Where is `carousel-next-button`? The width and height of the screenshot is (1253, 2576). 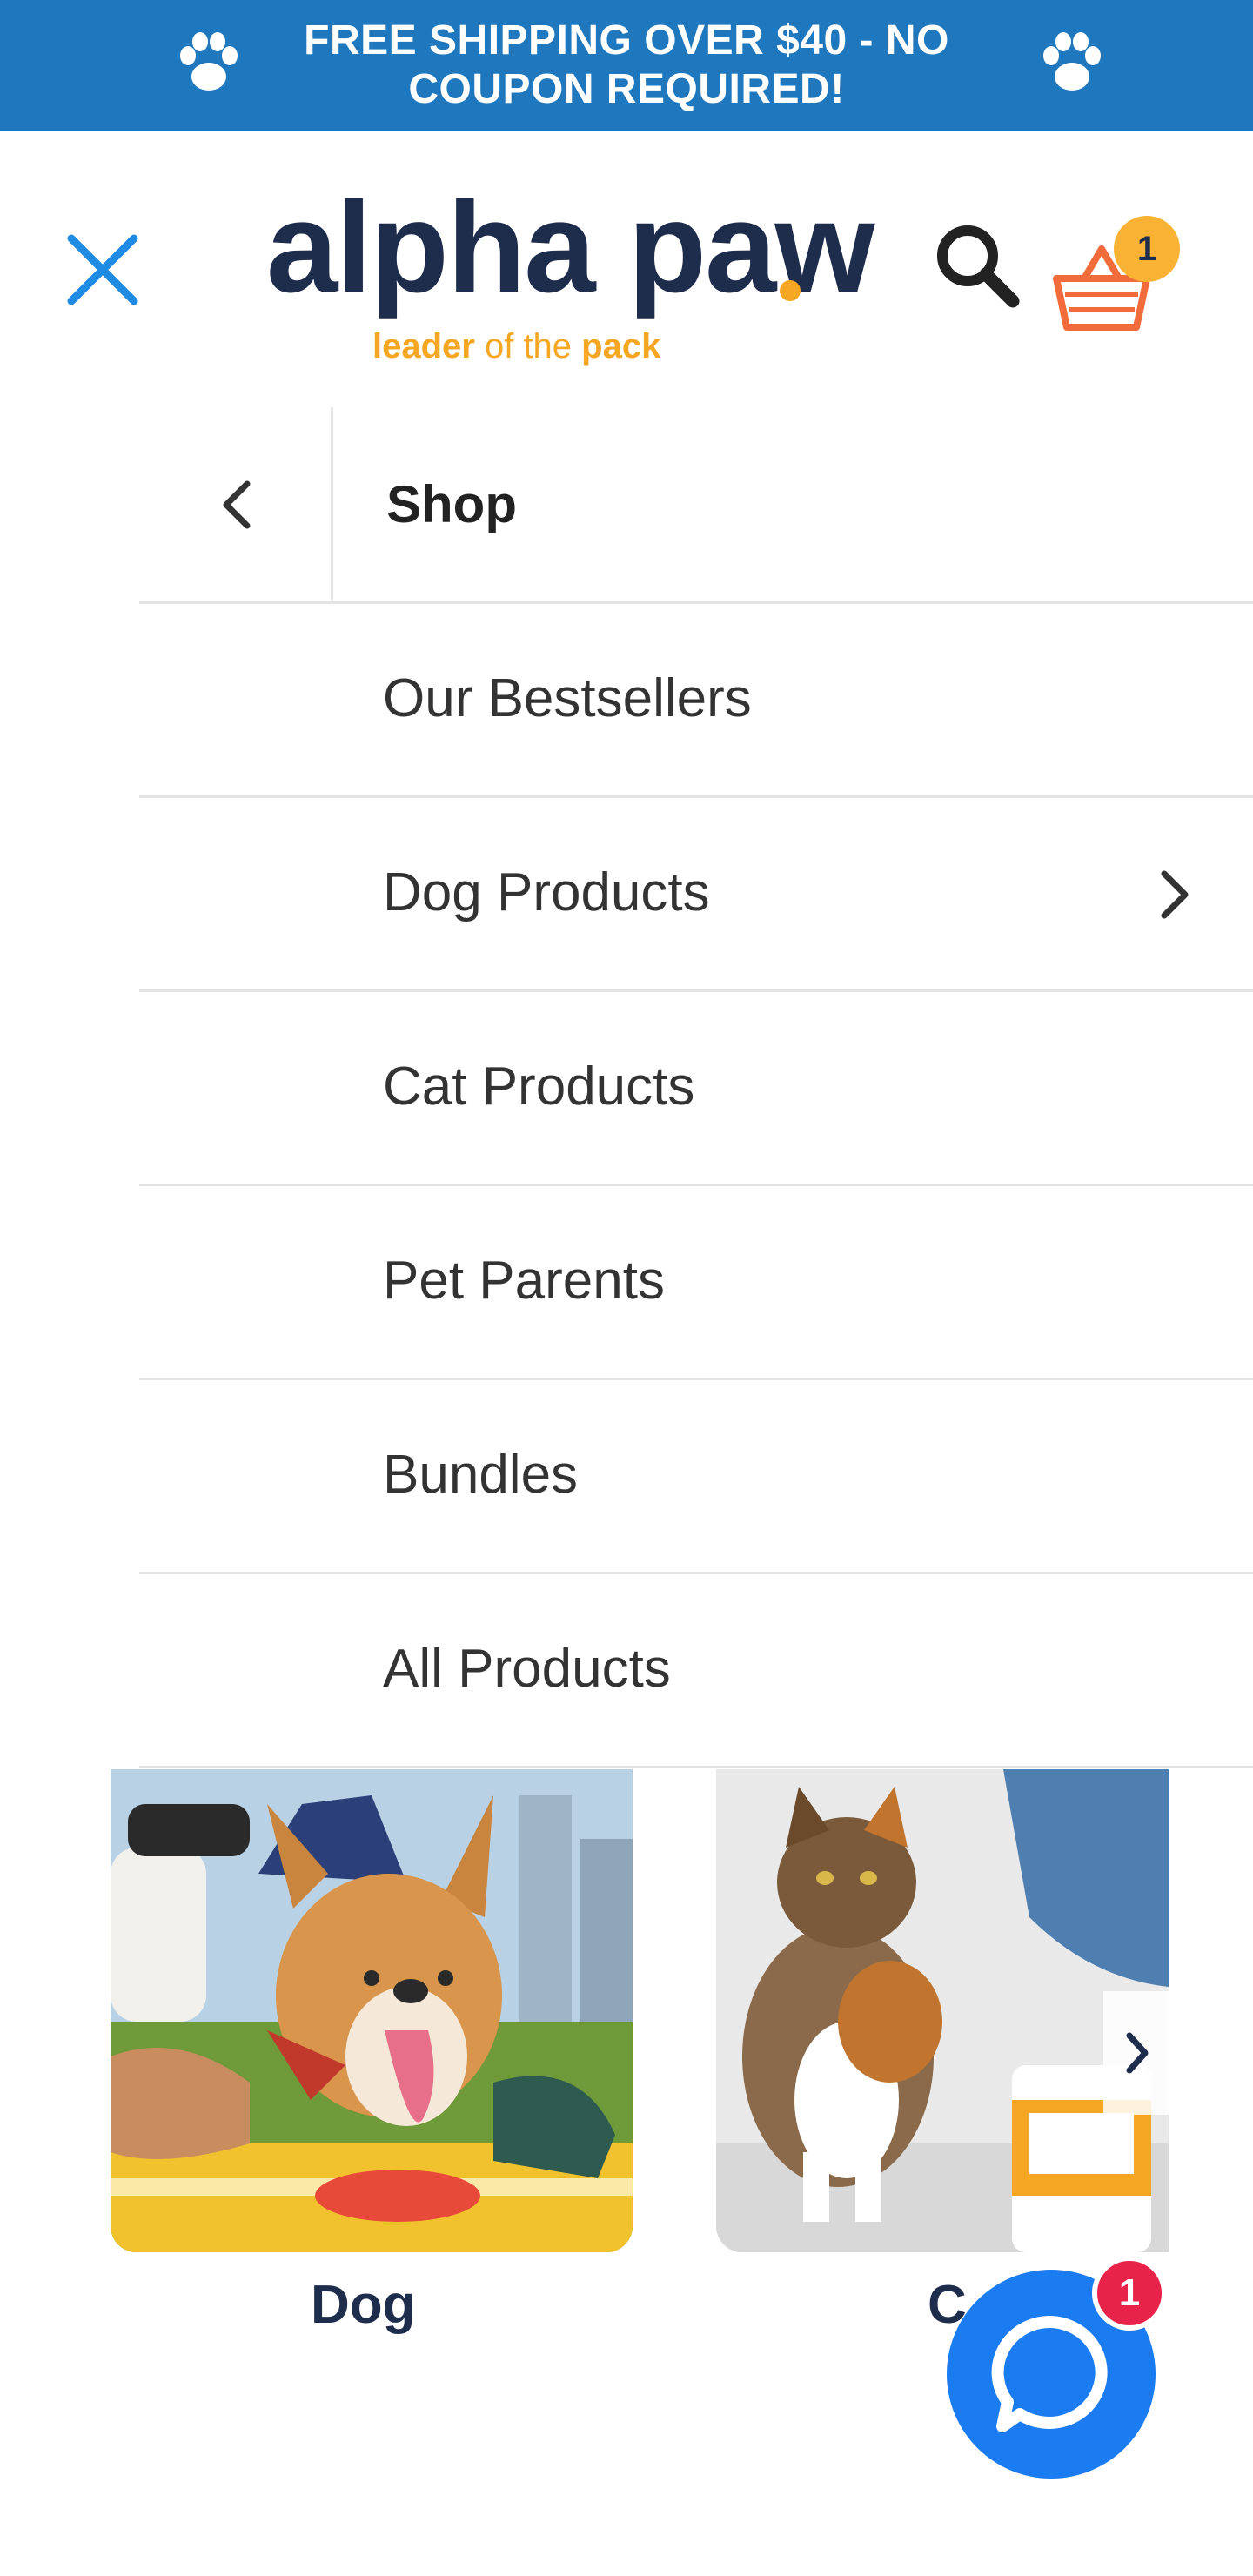 carousel-next-button is located at coordinates (1136, 2053).